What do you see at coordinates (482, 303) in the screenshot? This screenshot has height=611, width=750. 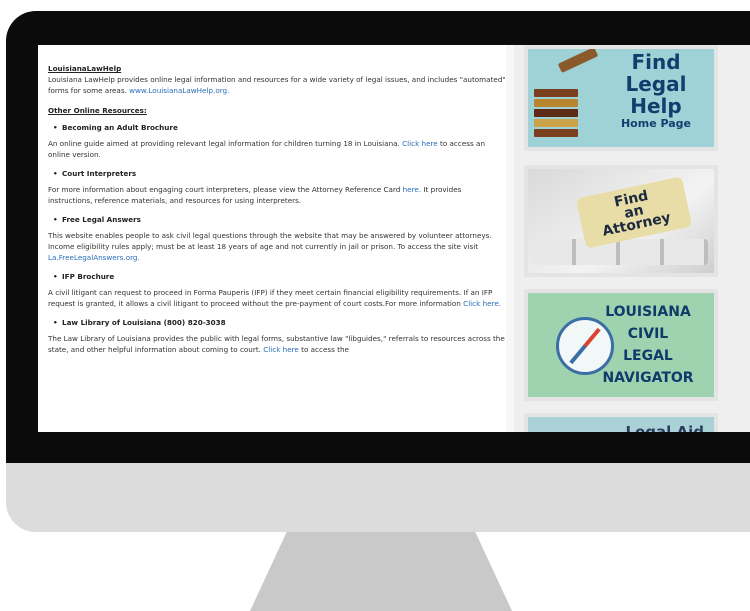 I see `item-link: Click here.` at bounding box center [482, 303].